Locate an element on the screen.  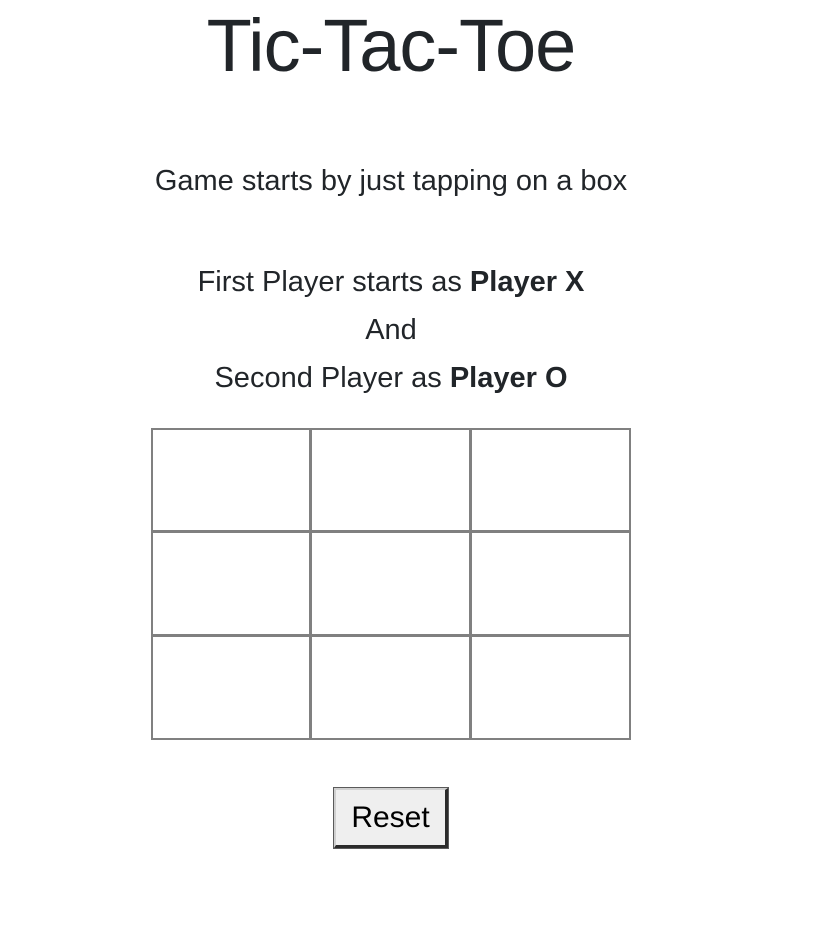
rule-line-and: And is located at coordinates (391, 330).